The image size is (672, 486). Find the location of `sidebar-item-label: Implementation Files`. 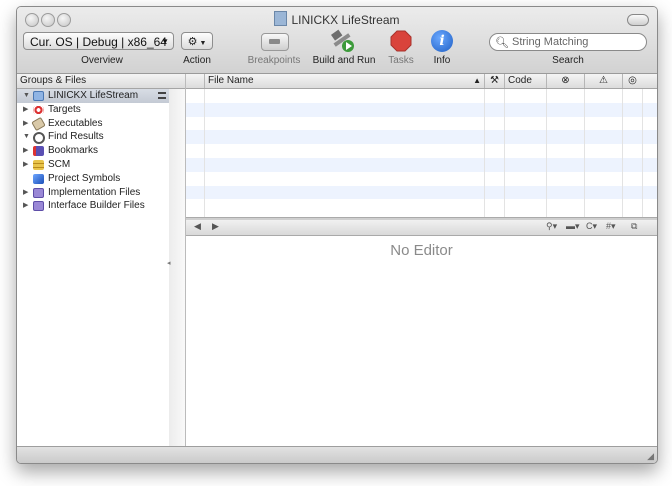

sidebar-item-label: Implementation Files is located at coordinates (94, 192).